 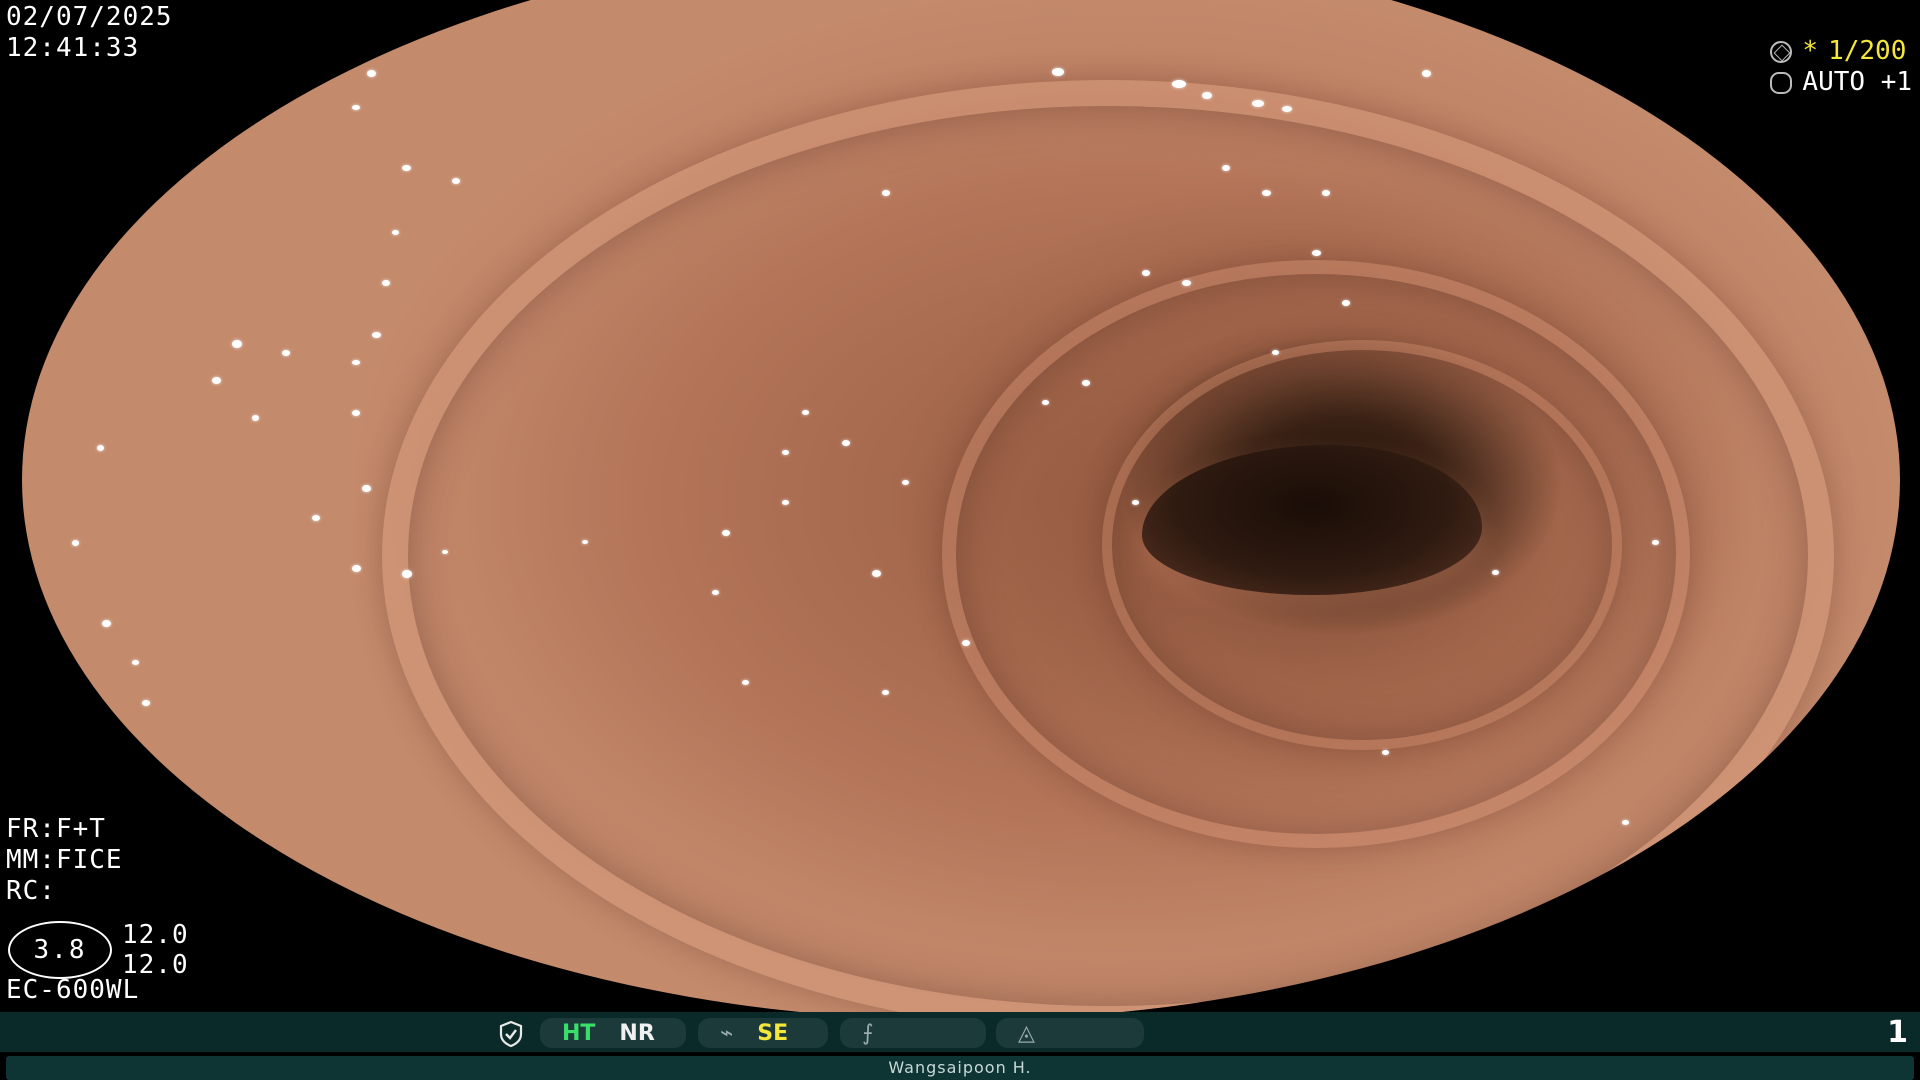 I want to click on iris-row: AUTO +1, so click(x=1841, y=82).